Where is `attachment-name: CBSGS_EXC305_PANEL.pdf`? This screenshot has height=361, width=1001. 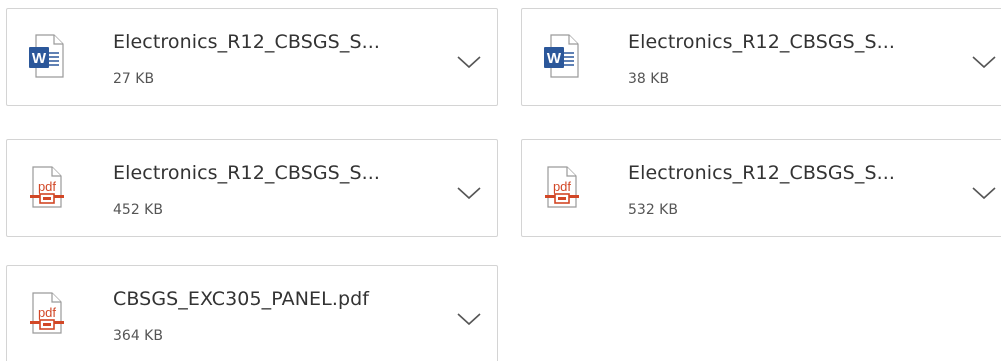
attachment-name: CBSGS_EXC305_PANEL.pdf is located at coordinates (241, 299).